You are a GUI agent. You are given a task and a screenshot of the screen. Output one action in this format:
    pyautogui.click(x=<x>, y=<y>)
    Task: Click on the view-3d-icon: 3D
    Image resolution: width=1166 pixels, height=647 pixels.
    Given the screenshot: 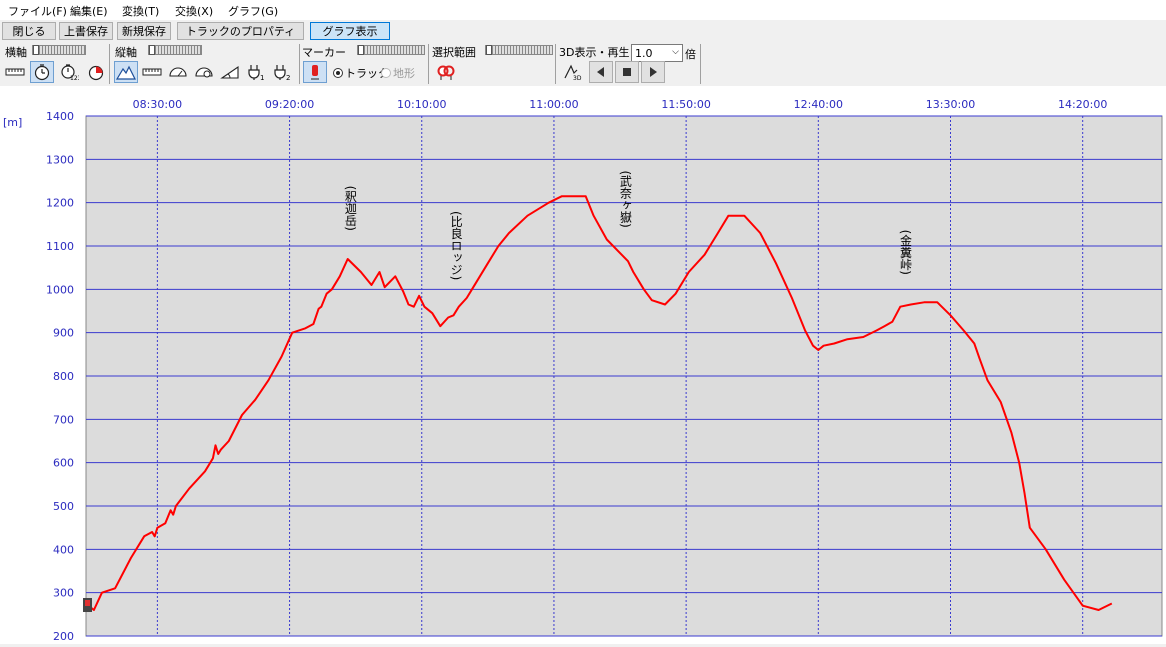 What is the action you would take?
    pyautogui.click(x=572, y=72)
    